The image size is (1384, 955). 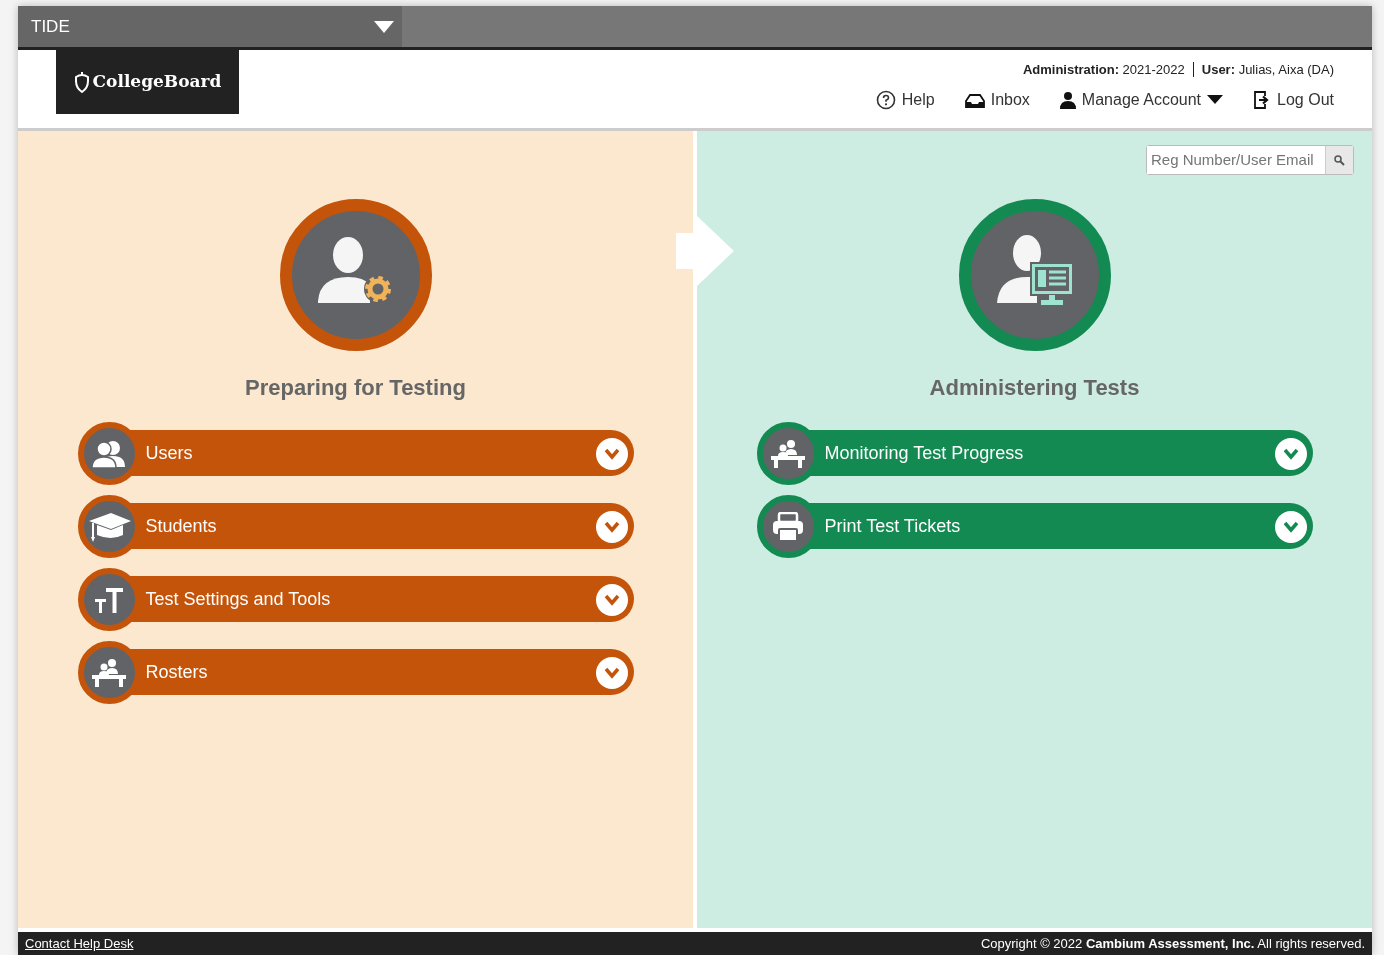 I want to click on help-icon, so click(x=885, y=99).